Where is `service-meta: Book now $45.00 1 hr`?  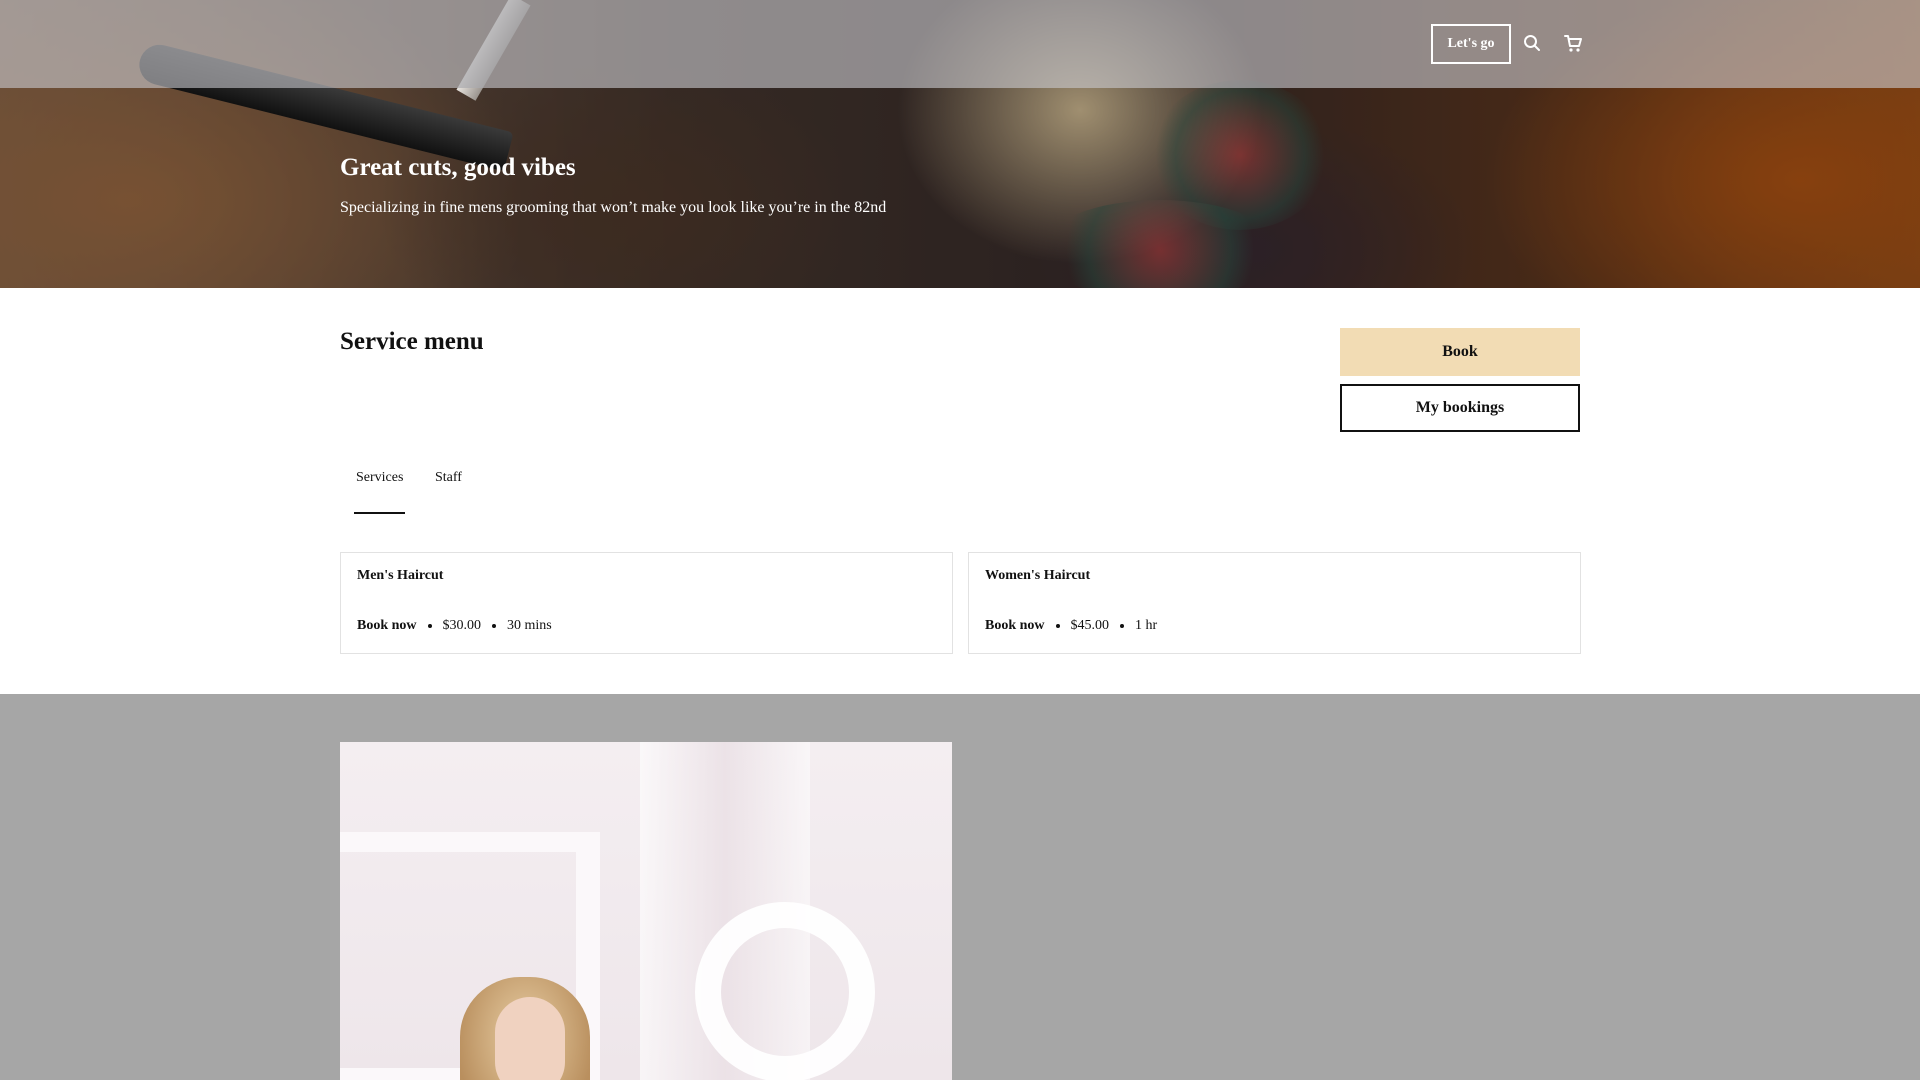 service-meta: Book now $45.00 1 hr is located at coordinates (1071, 626).